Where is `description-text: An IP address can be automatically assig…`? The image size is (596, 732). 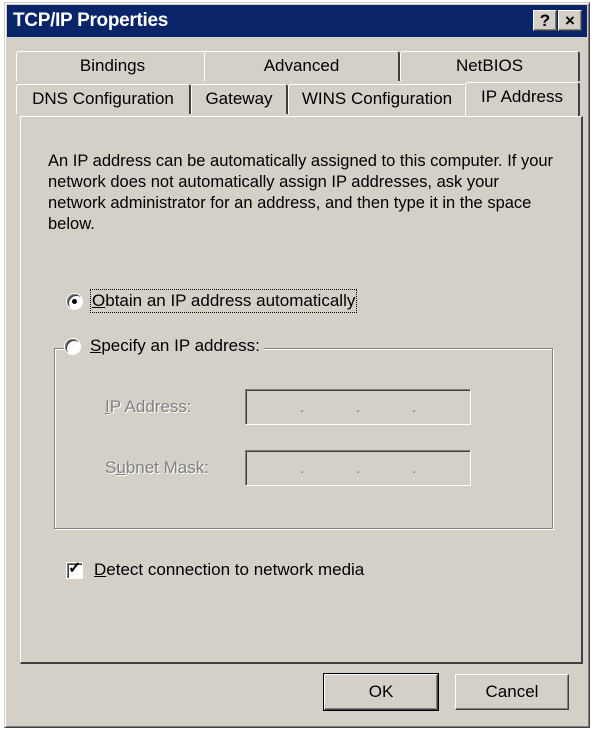
description-text: An IP address can be automatically assig… is located at coordinates (301, 192).